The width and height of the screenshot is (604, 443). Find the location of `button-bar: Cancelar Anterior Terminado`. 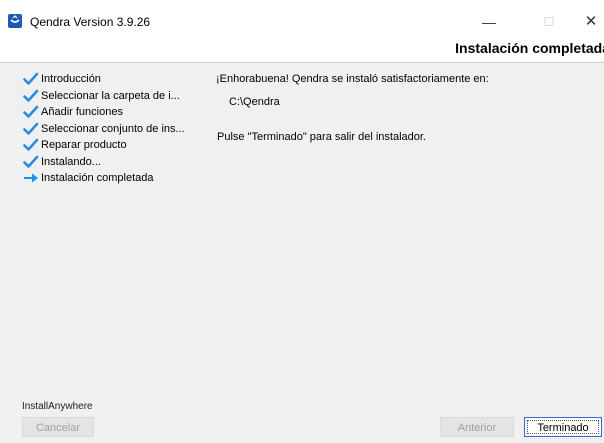

button-bar: Cancelar Anterior Terminado is located at coordinates (302, 427).